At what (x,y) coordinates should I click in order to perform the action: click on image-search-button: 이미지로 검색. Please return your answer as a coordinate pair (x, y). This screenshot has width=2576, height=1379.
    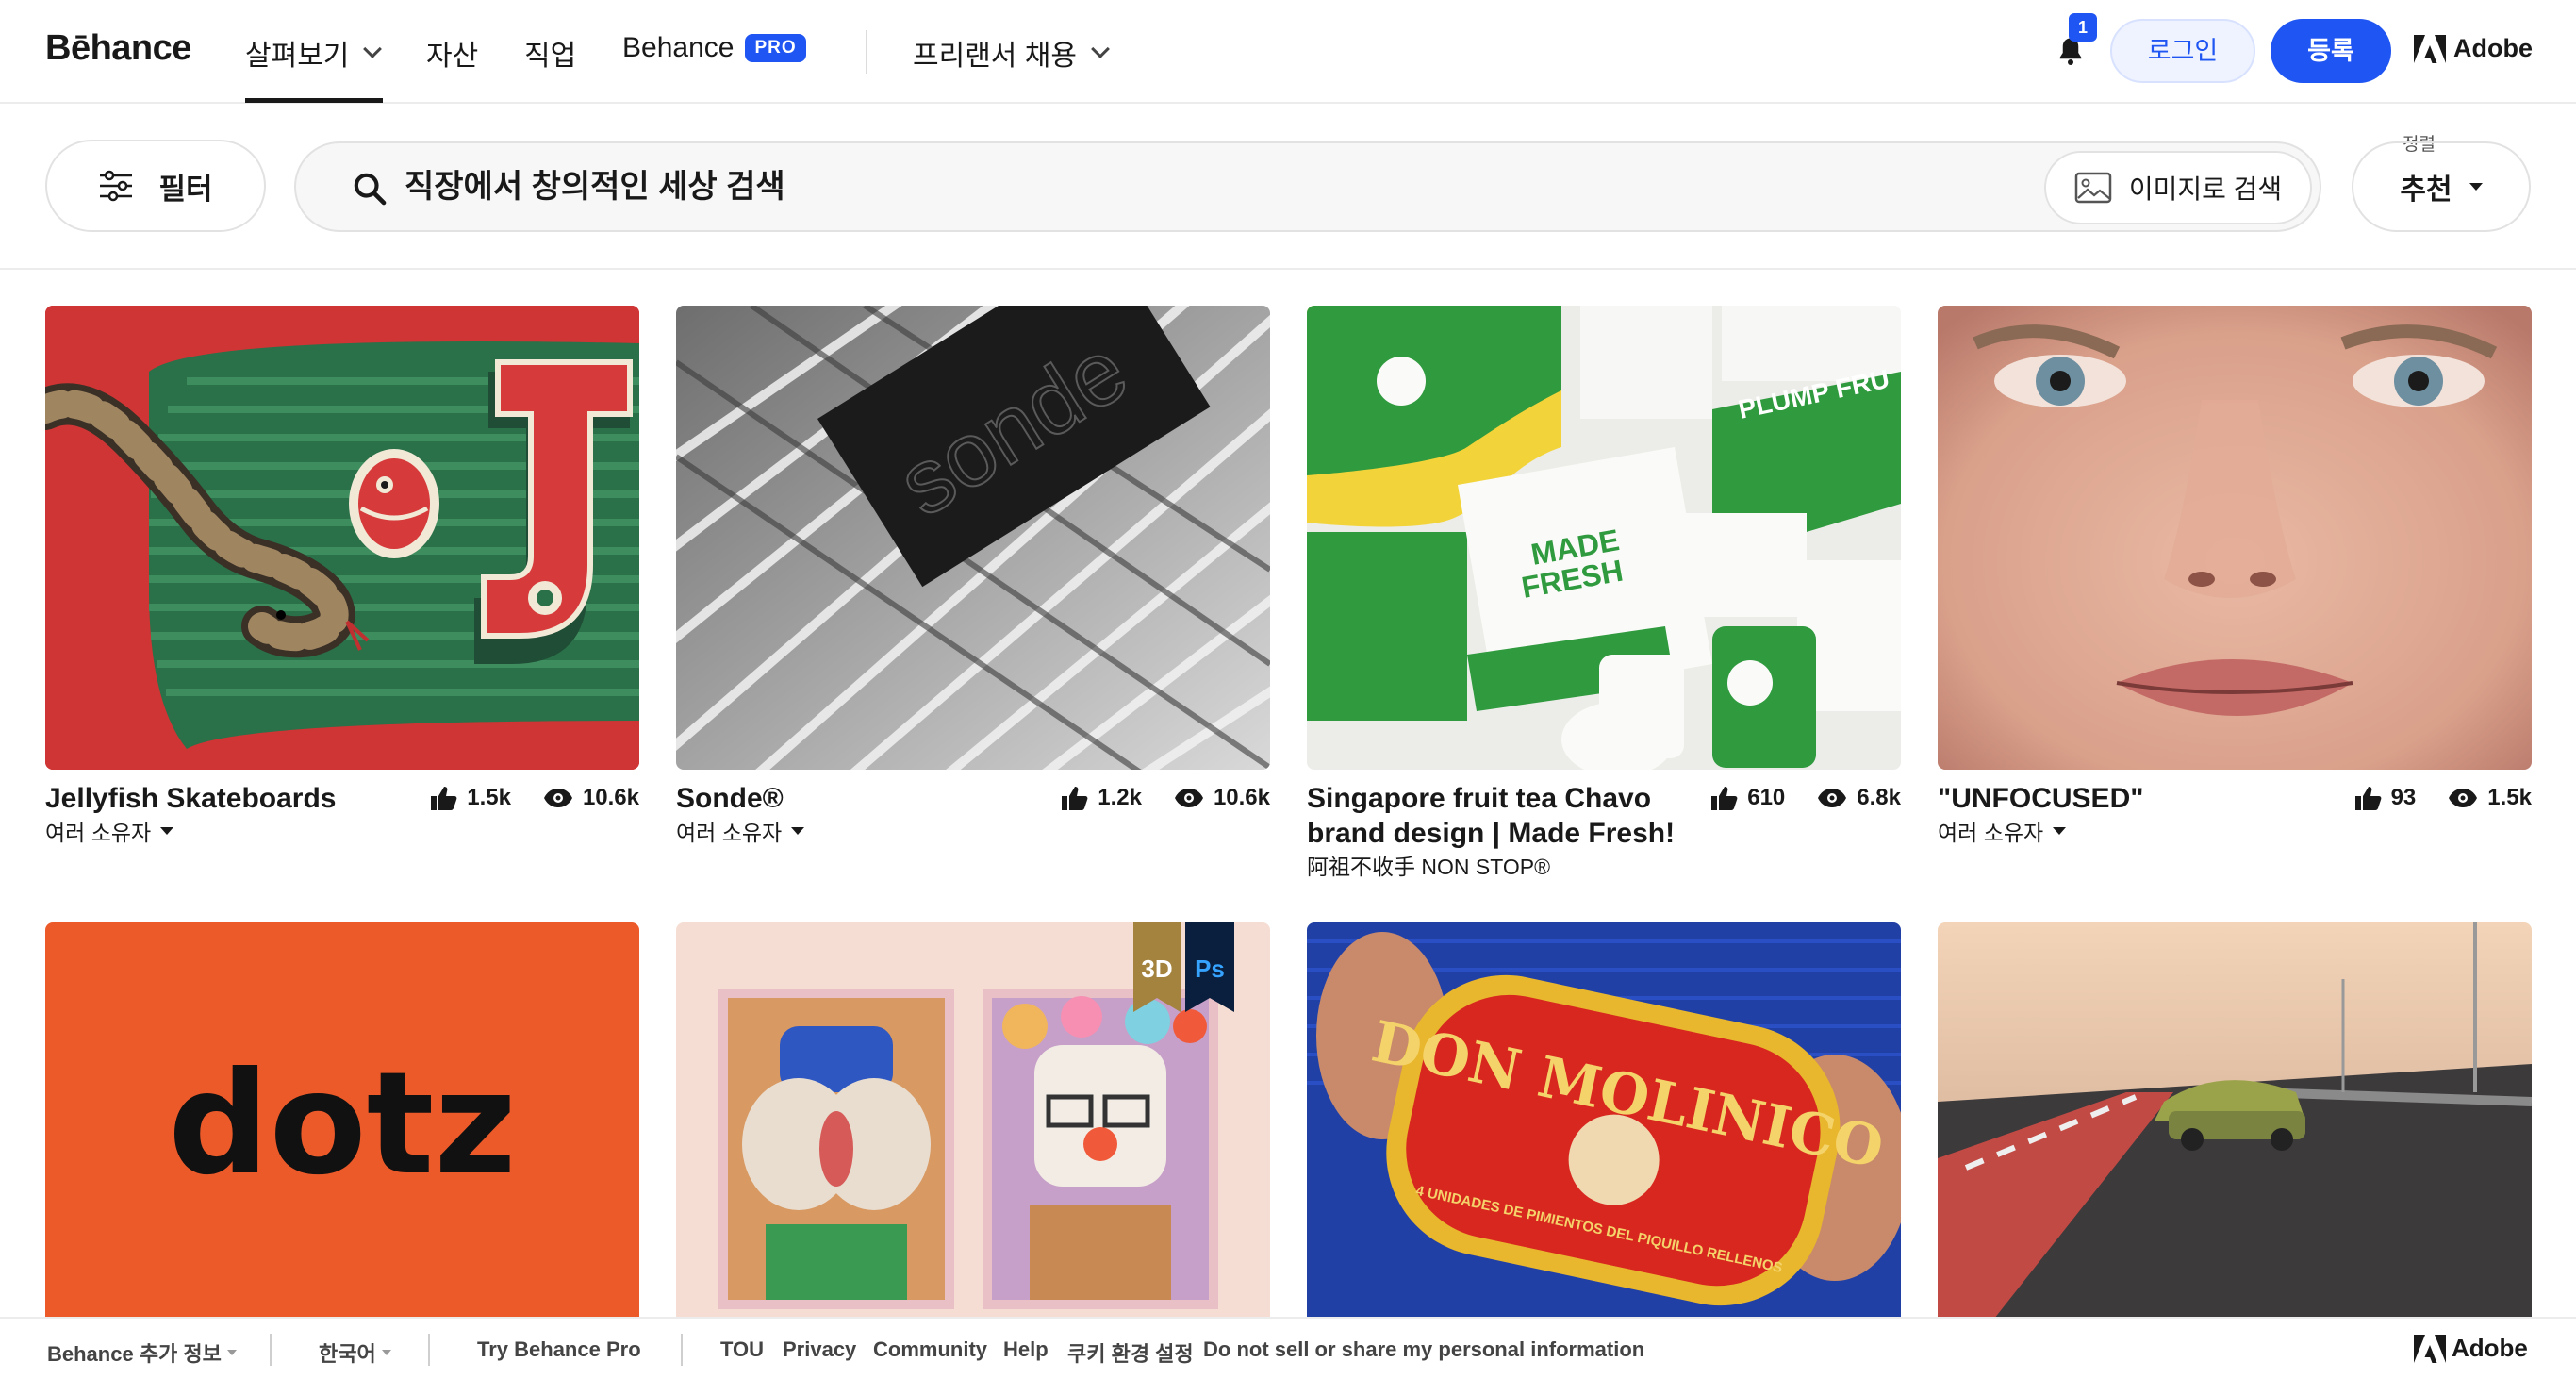
    Looking at the image, I should click on (2178, 187).